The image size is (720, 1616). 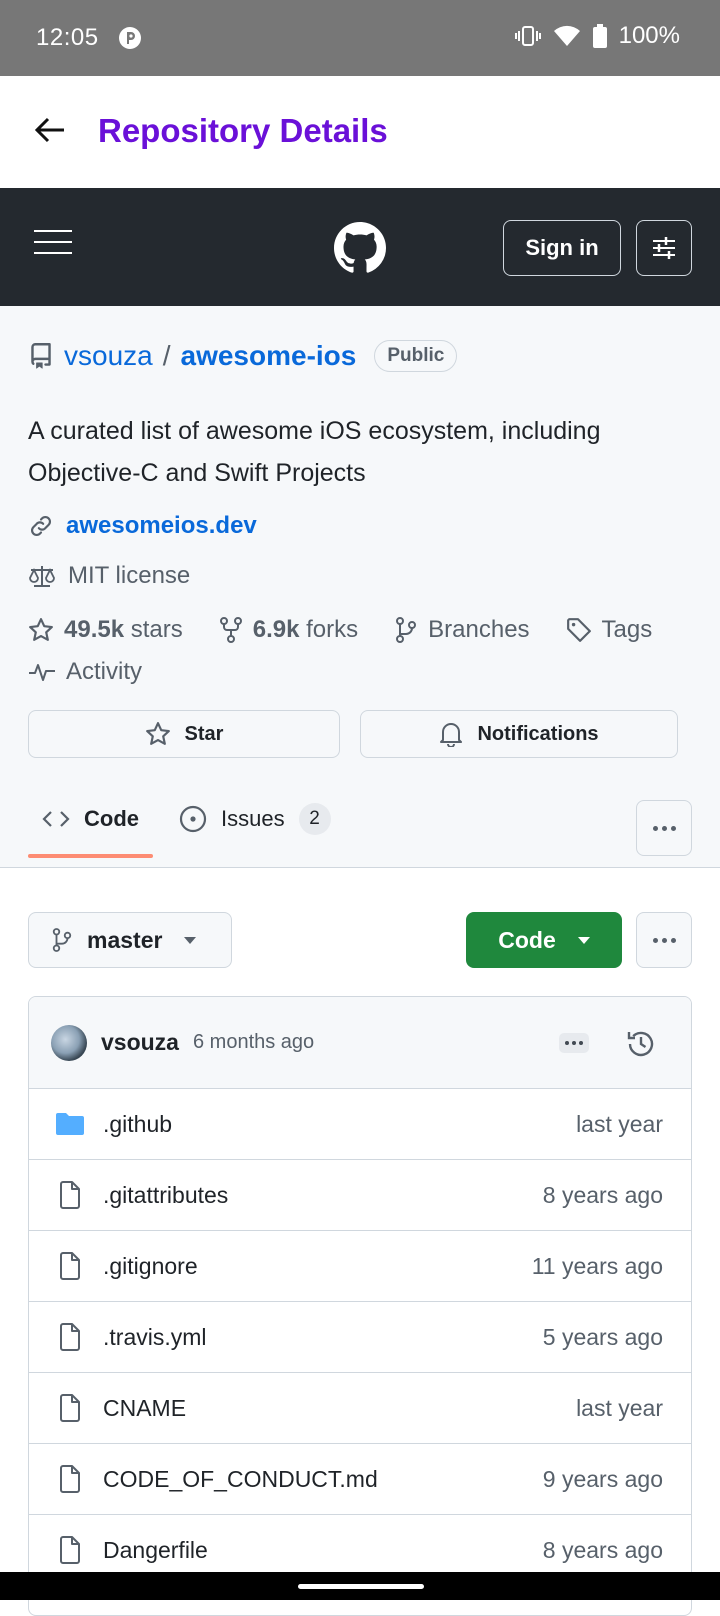 I want to click on avatar, so click(x=69, y=1042).